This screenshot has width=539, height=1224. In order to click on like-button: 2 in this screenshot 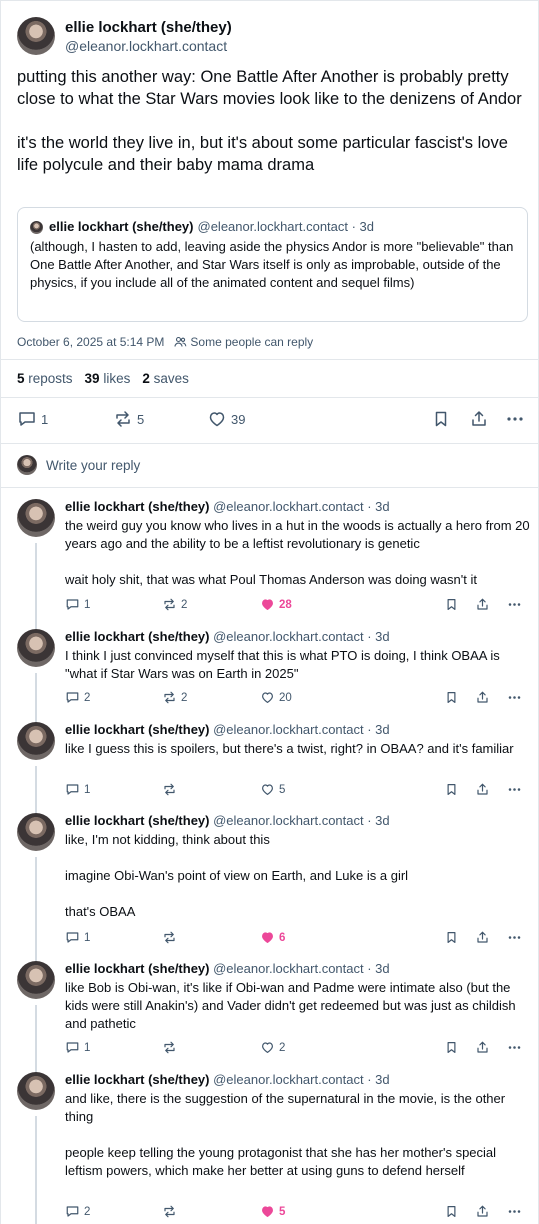, I will do `click(272, 1047)`.